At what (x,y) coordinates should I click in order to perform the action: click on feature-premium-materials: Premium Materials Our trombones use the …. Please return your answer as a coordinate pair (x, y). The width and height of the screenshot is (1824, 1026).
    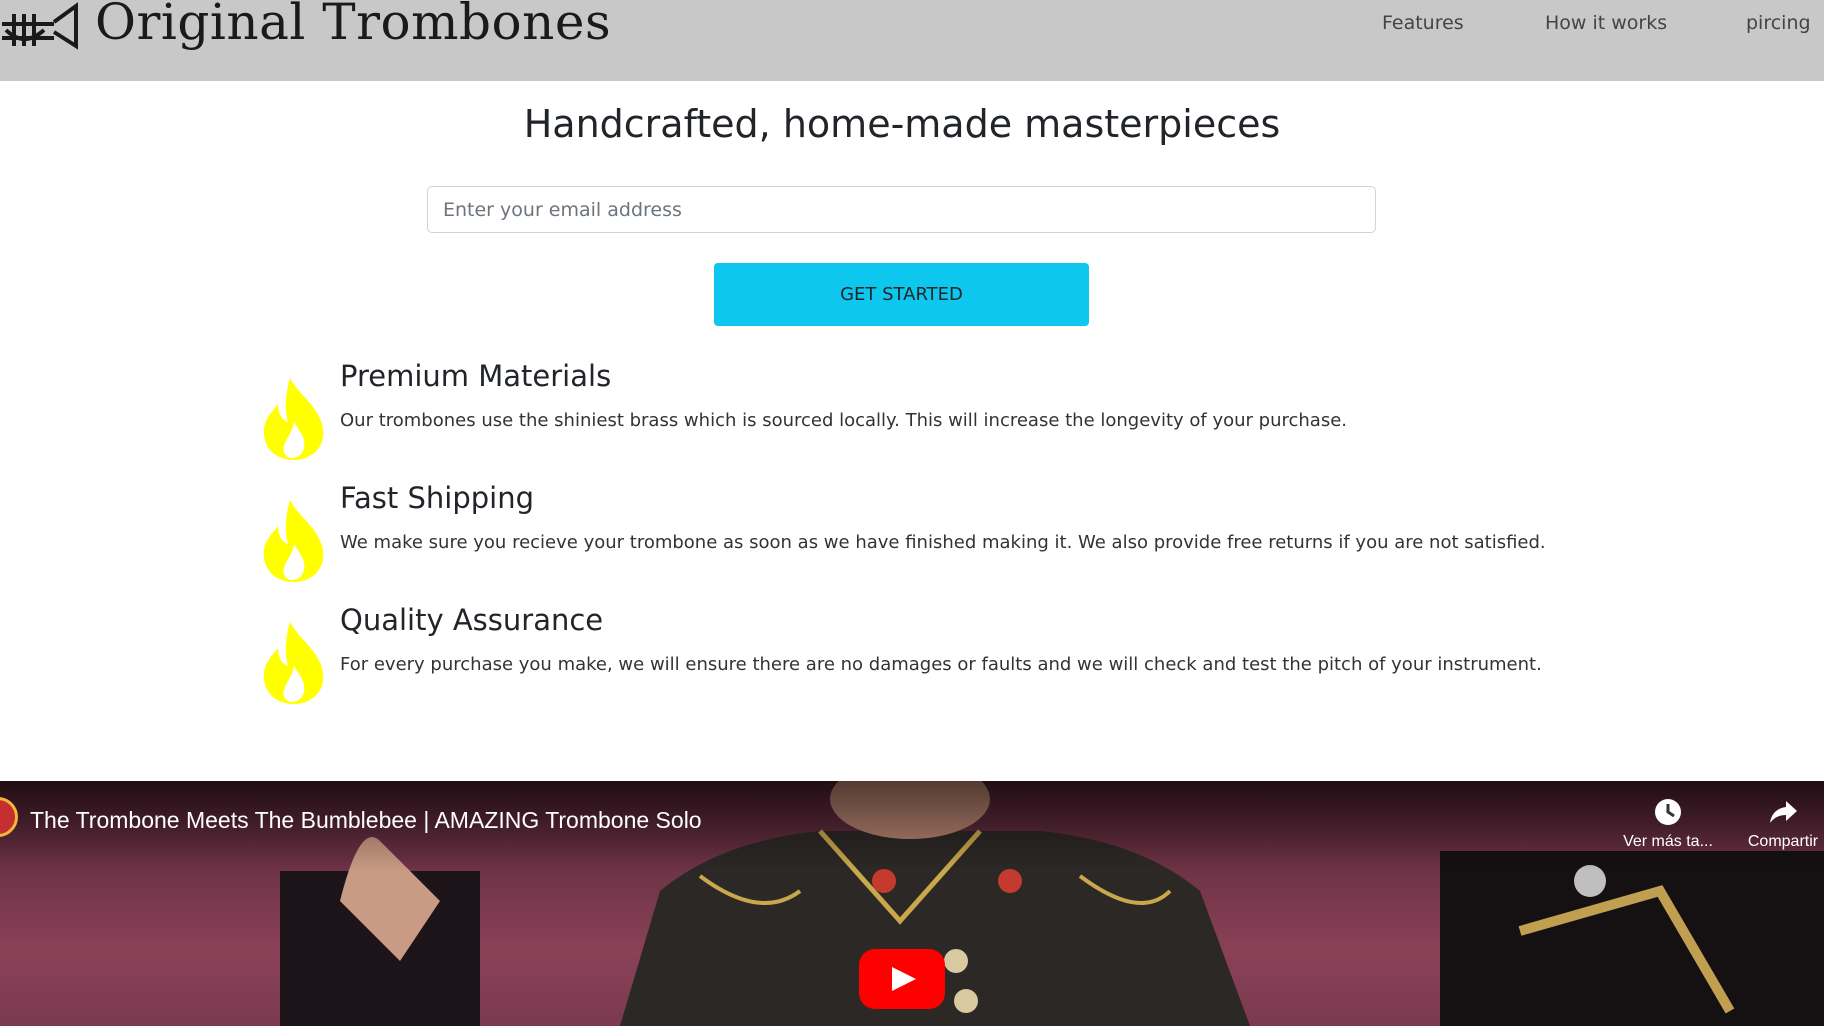
    Looking at the image, I should click on (908, 411).